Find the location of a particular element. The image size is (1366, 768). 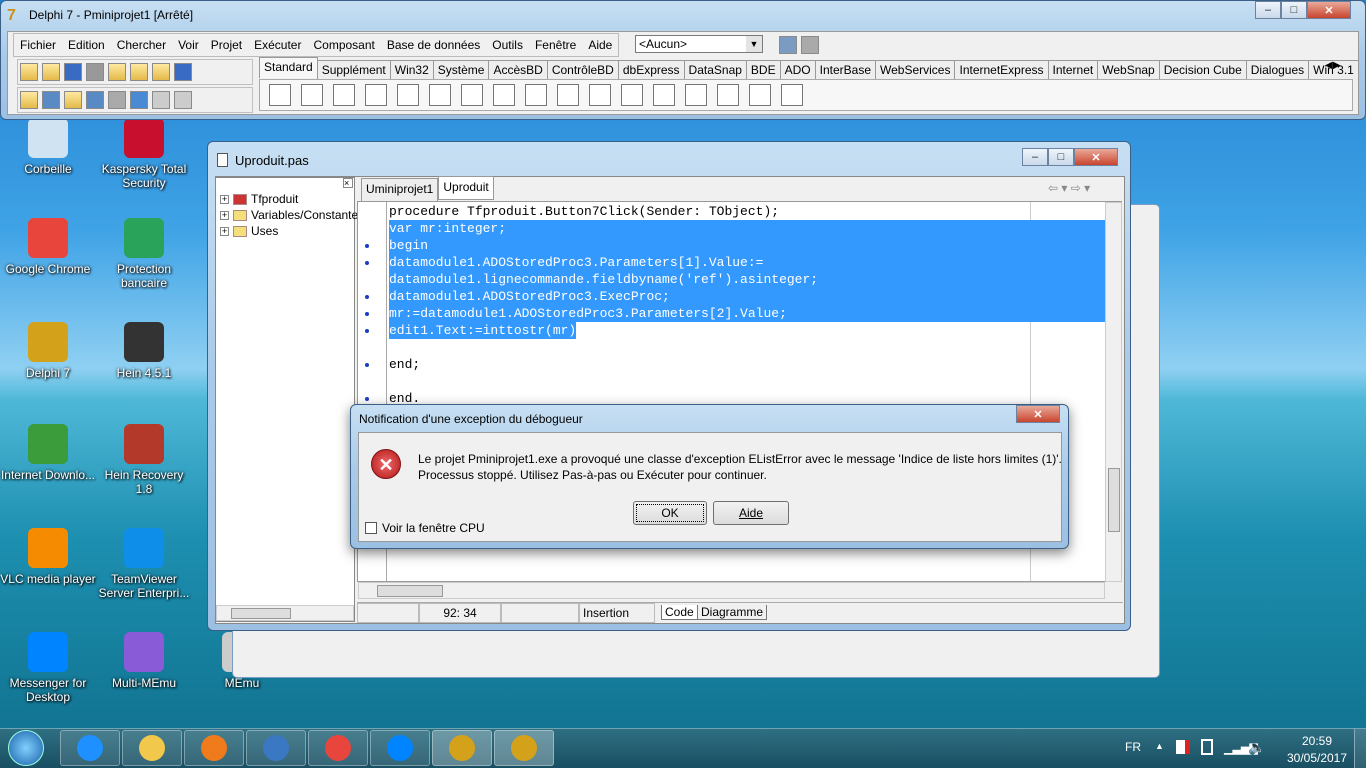

groupbox-component-icon is located at coordinates (696, 95).